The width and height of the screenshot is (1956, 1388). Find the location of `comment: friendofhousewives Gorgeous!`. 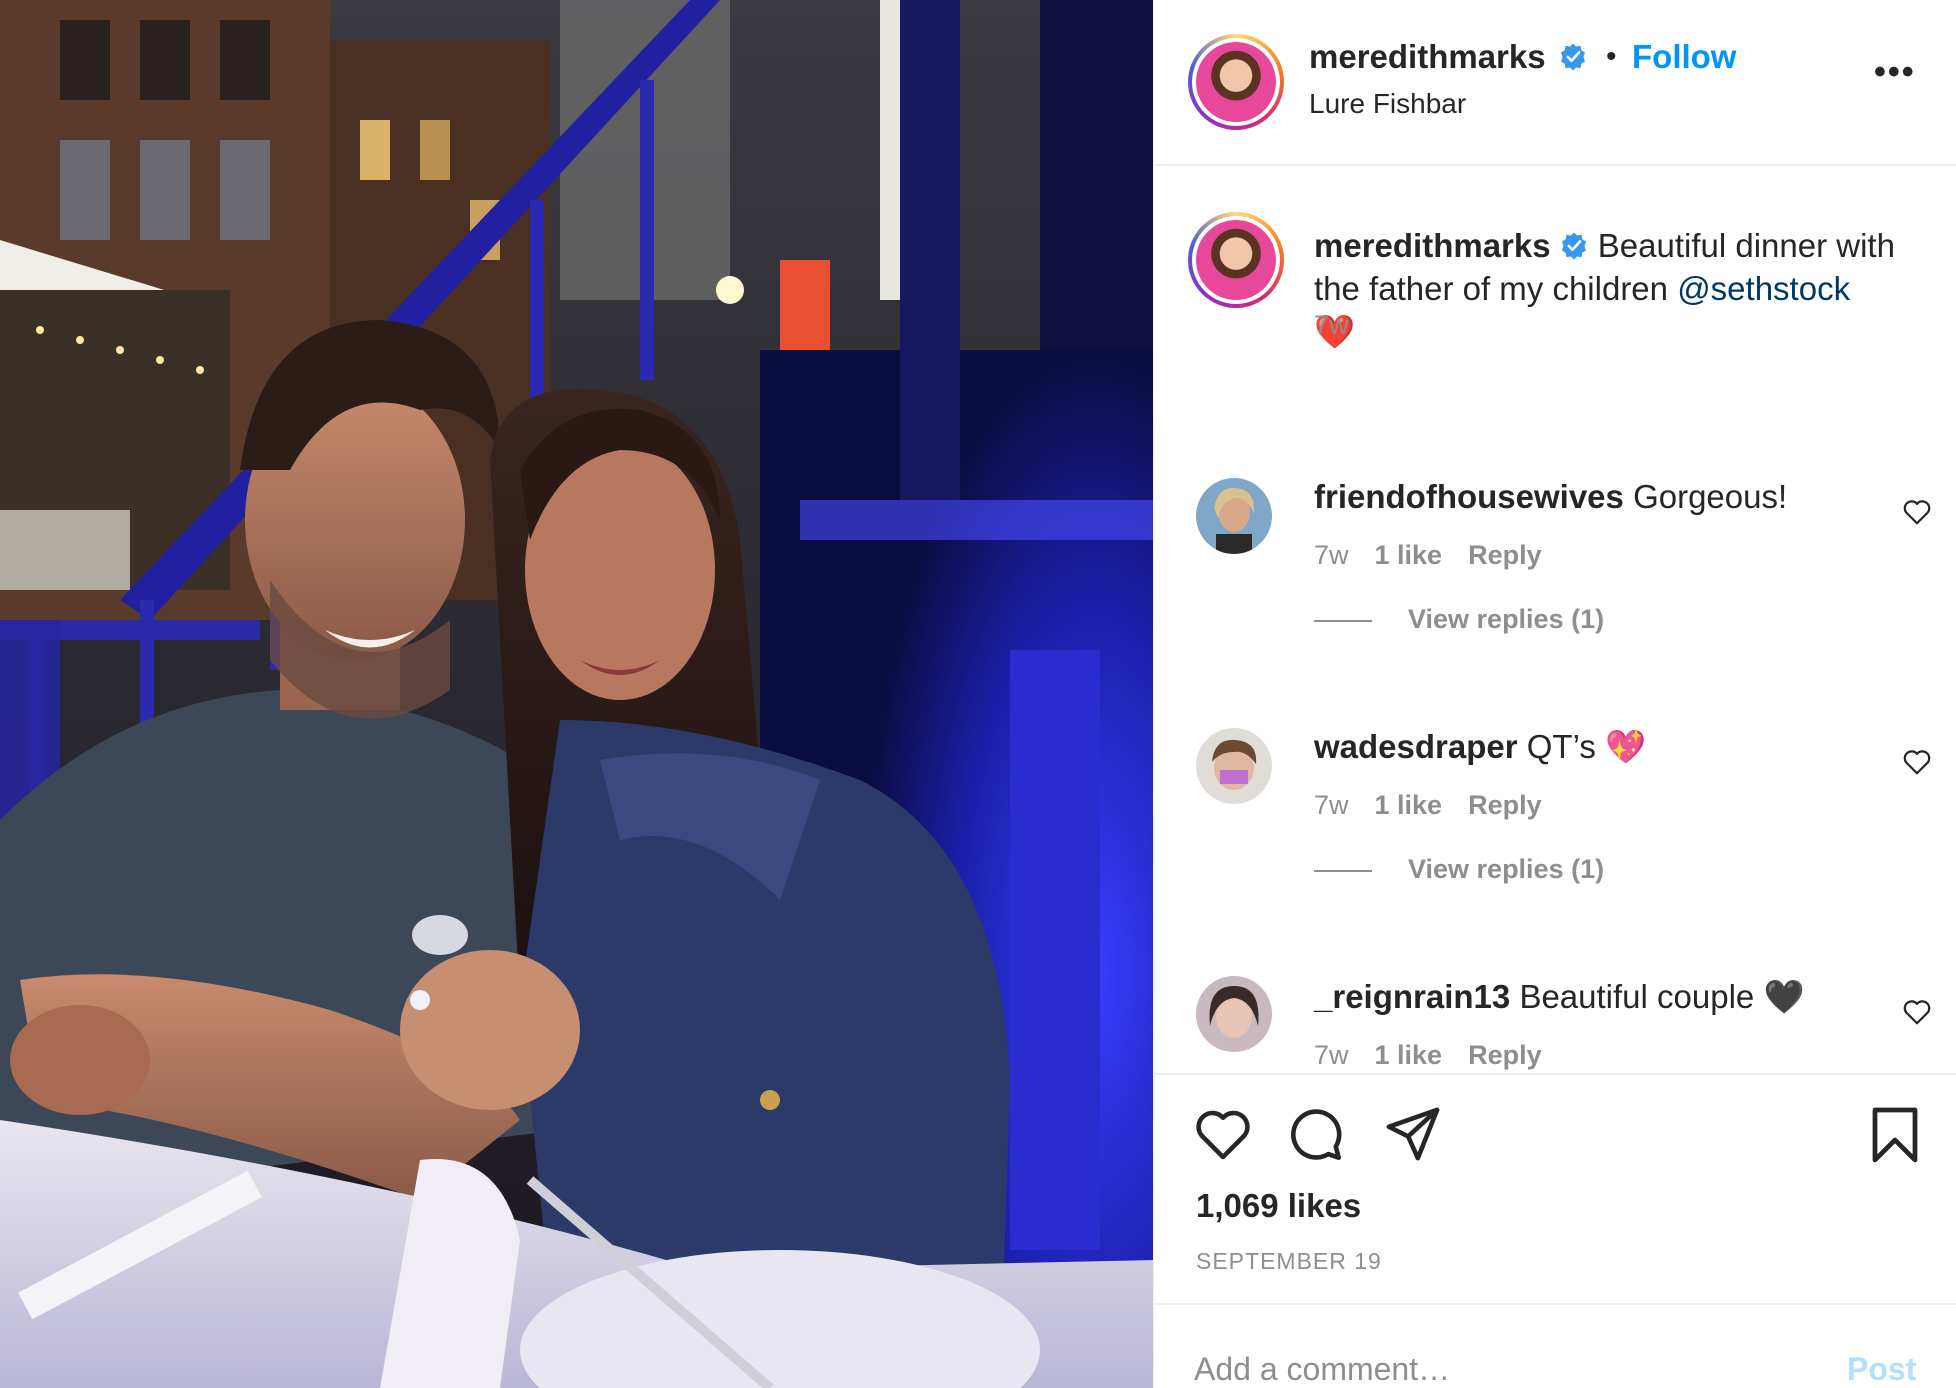

comment: friendofhousewives Gorgeous! is located at coordinates (1550, 497).